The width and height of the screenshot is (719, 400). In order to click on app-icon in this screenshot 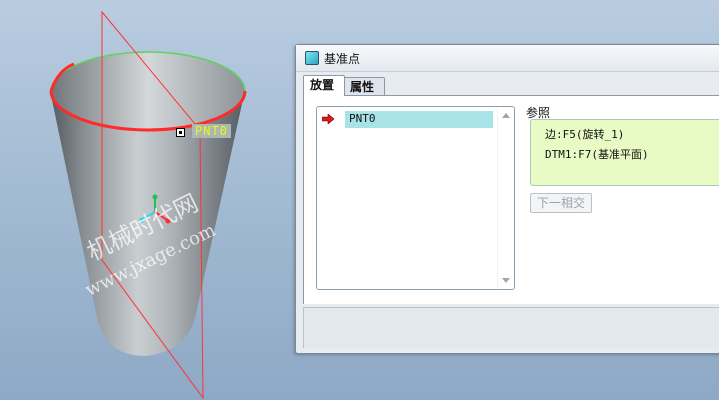, I will do `click(312, 58)`.